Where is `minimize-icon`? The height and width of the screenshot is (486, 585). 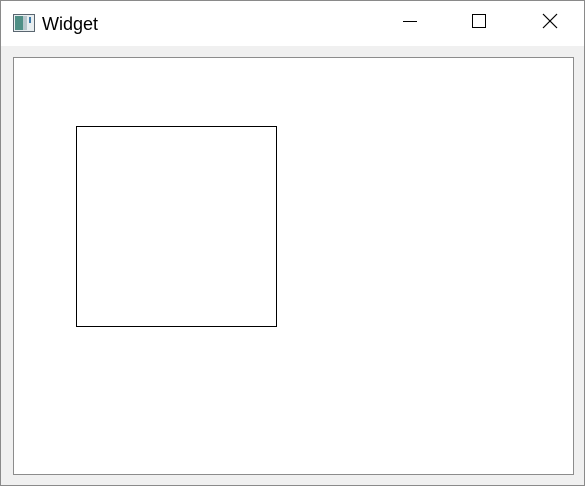
minimize-icon is located at coordinates (410, 23).